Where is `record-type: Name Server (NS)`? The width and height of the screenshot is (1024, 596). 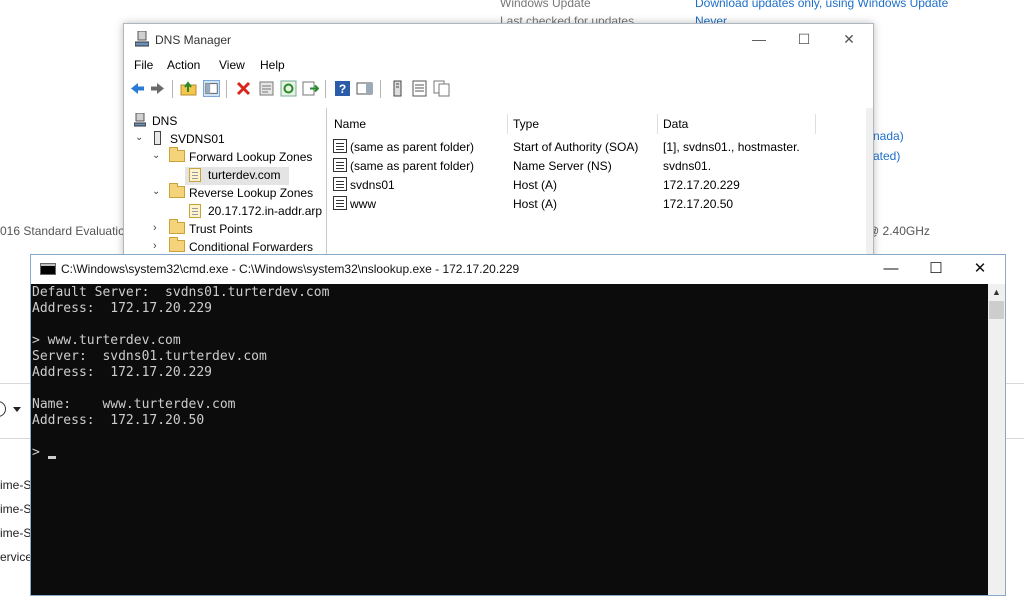 record-type: Name Server (NS) is located at coordinates (562, 166).